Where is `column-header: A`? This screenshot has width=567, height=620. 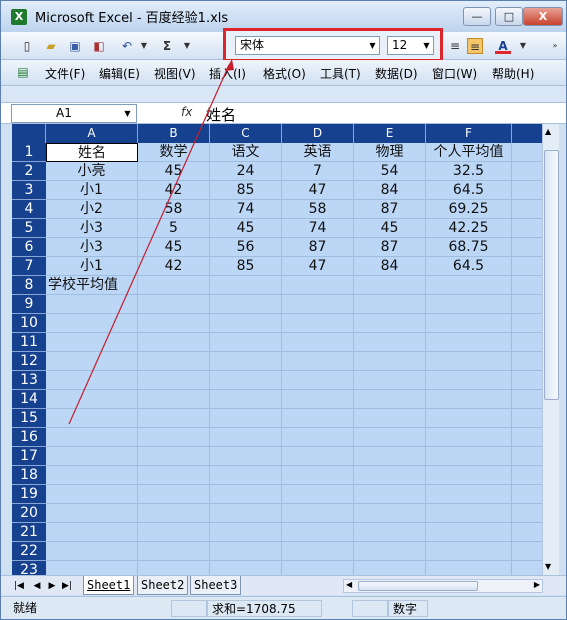 column-header: A is located at coordinates (92, 133).